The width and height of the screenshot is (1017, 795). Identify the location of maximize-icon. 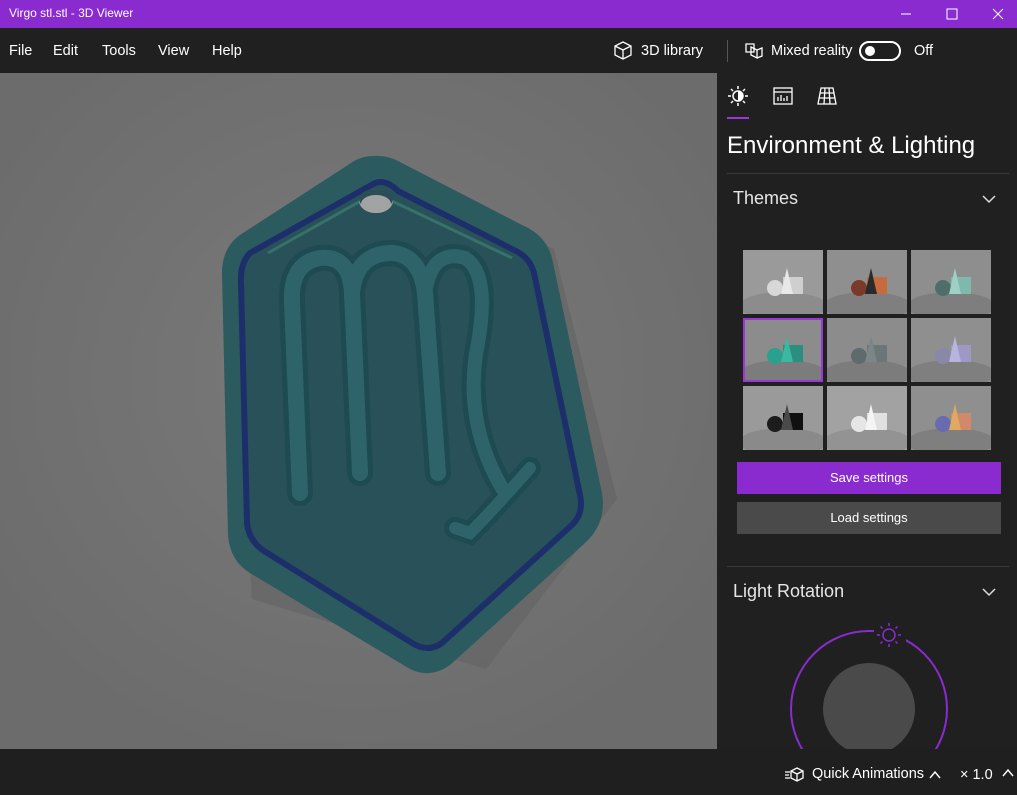
(952, 14).